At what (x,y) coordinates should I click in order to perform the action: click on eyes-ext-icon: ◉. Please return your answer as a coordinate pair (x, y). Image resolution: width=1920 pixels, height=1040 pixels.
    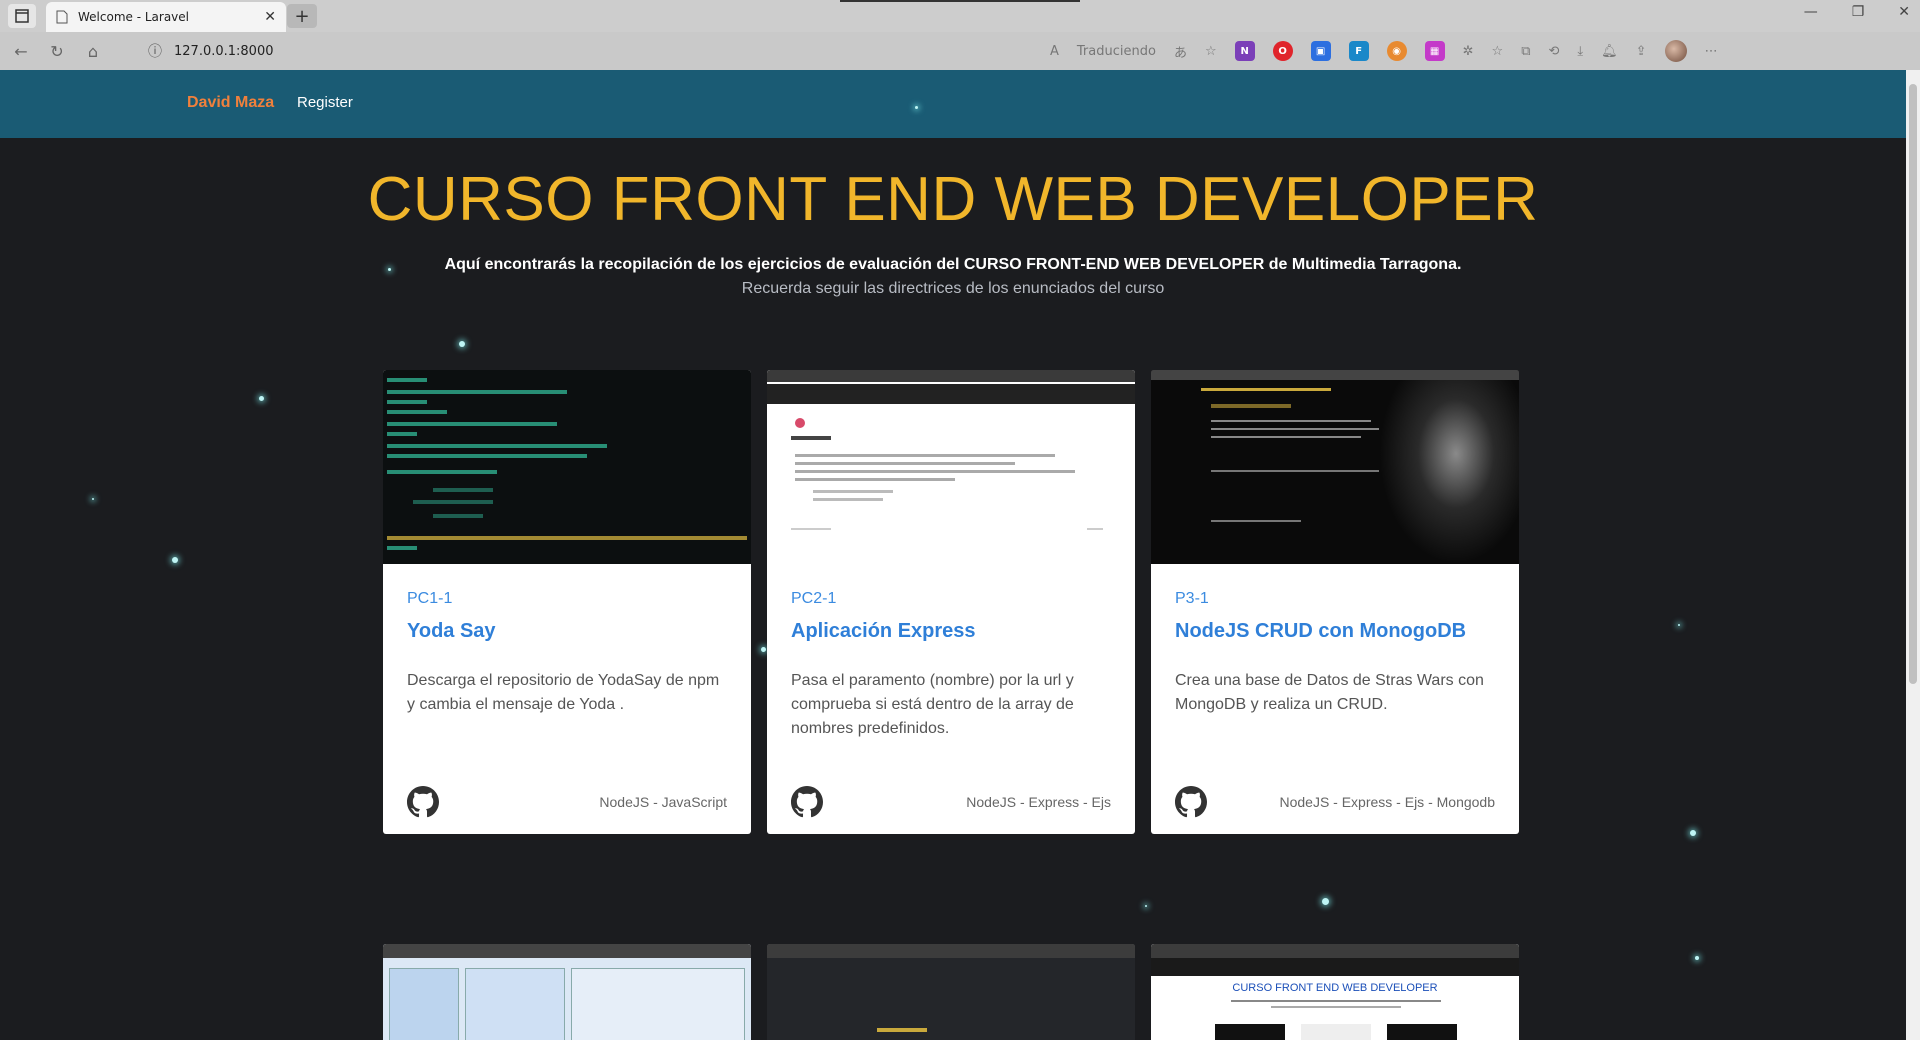
    Looking at the image, I should click on (1396, 51).